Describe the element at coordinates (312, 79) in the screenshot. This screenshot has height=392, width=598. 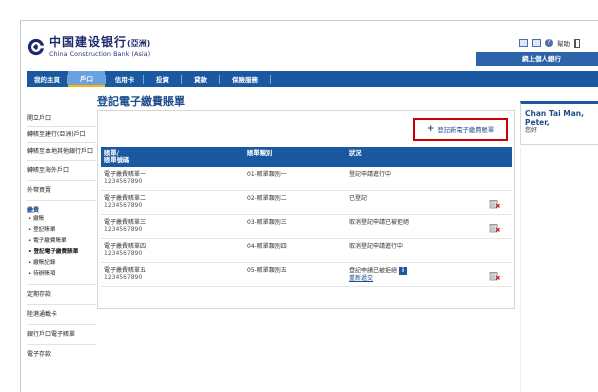
I see `main-nav: 我的主頁 戶口 信用卡 投資 貸款 保險服務` at that location.